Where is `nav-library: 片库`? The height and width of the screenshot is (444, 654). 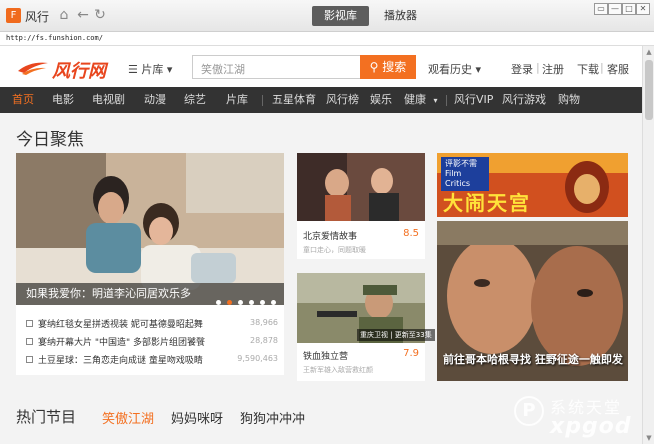 nav-library: 片库 is located at coordinates (237, 100).